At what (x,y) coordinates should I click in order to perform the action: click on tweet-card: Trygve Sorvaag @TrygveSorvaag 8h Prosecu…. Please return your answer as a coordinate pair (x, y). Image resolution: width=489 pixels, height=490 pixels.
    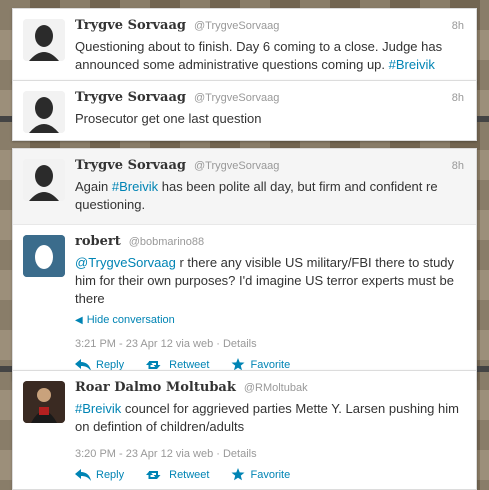
    Looking at the image, I should click on (244, 110).